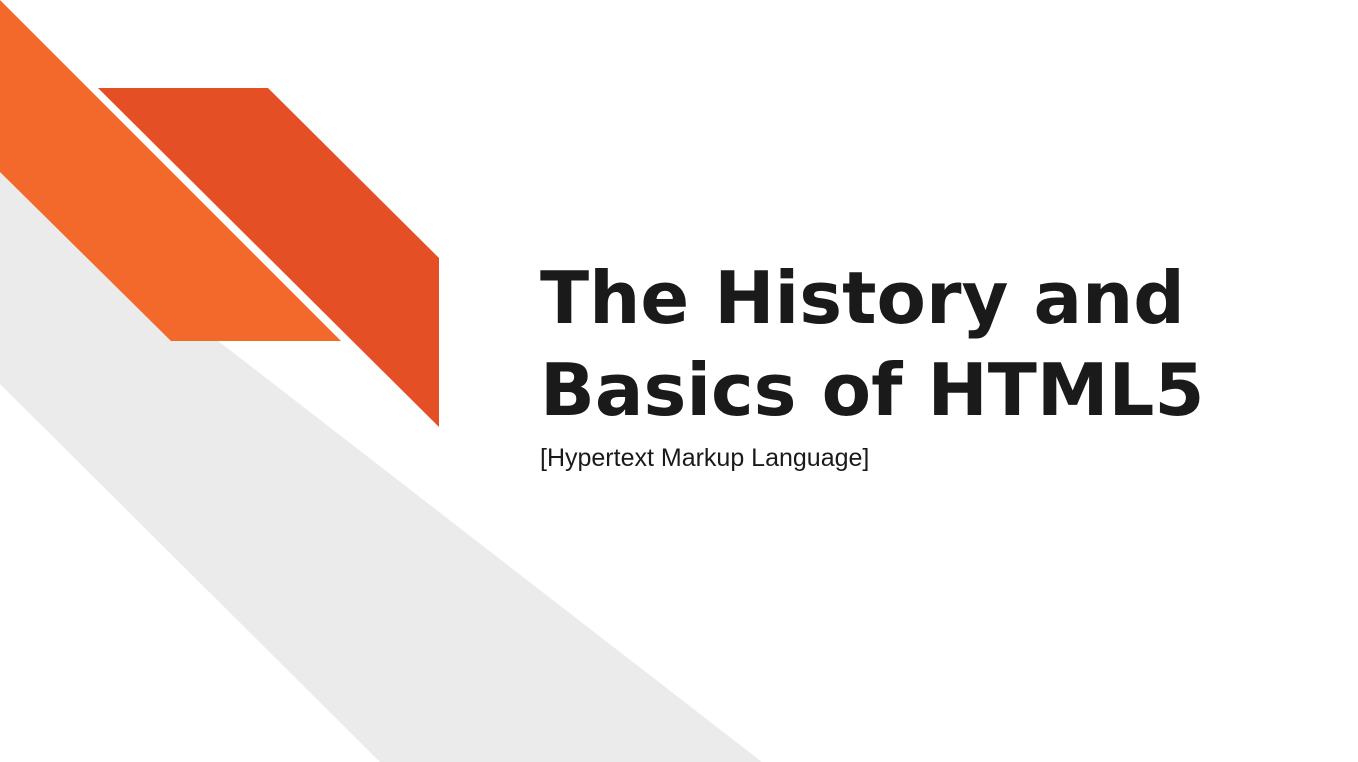 This screenshot has width=1358, height=762. I want to click on slide-title-line-2: Basics of HTML5, so click(872, 390).